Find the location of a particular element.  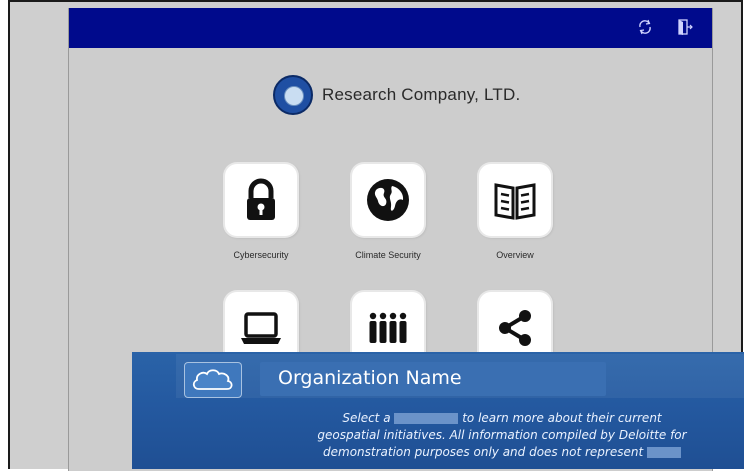

globe-icon is located at coordinates (388, 200).